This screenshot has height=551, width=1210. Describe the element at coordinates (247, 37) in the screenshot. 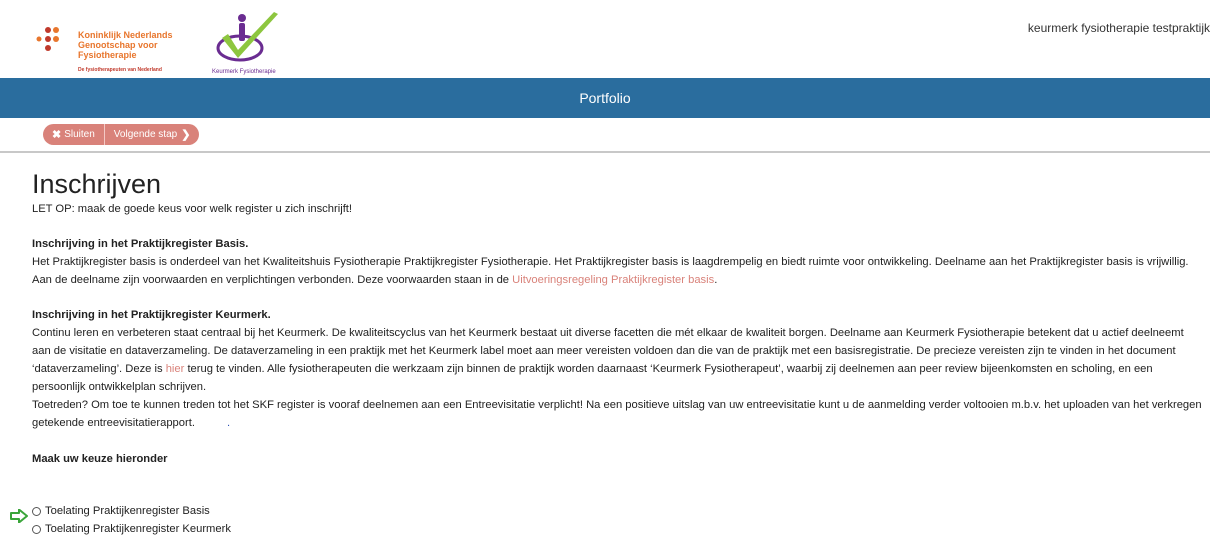

I see `keurmerk-check-icon` at that location.